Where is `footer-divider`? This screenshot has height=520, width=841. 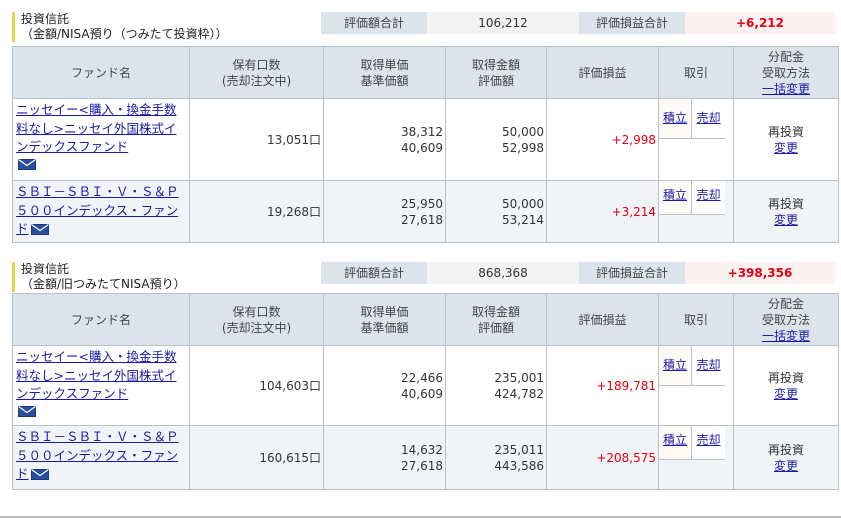
footer-divider is located at coordinates (420, 517).